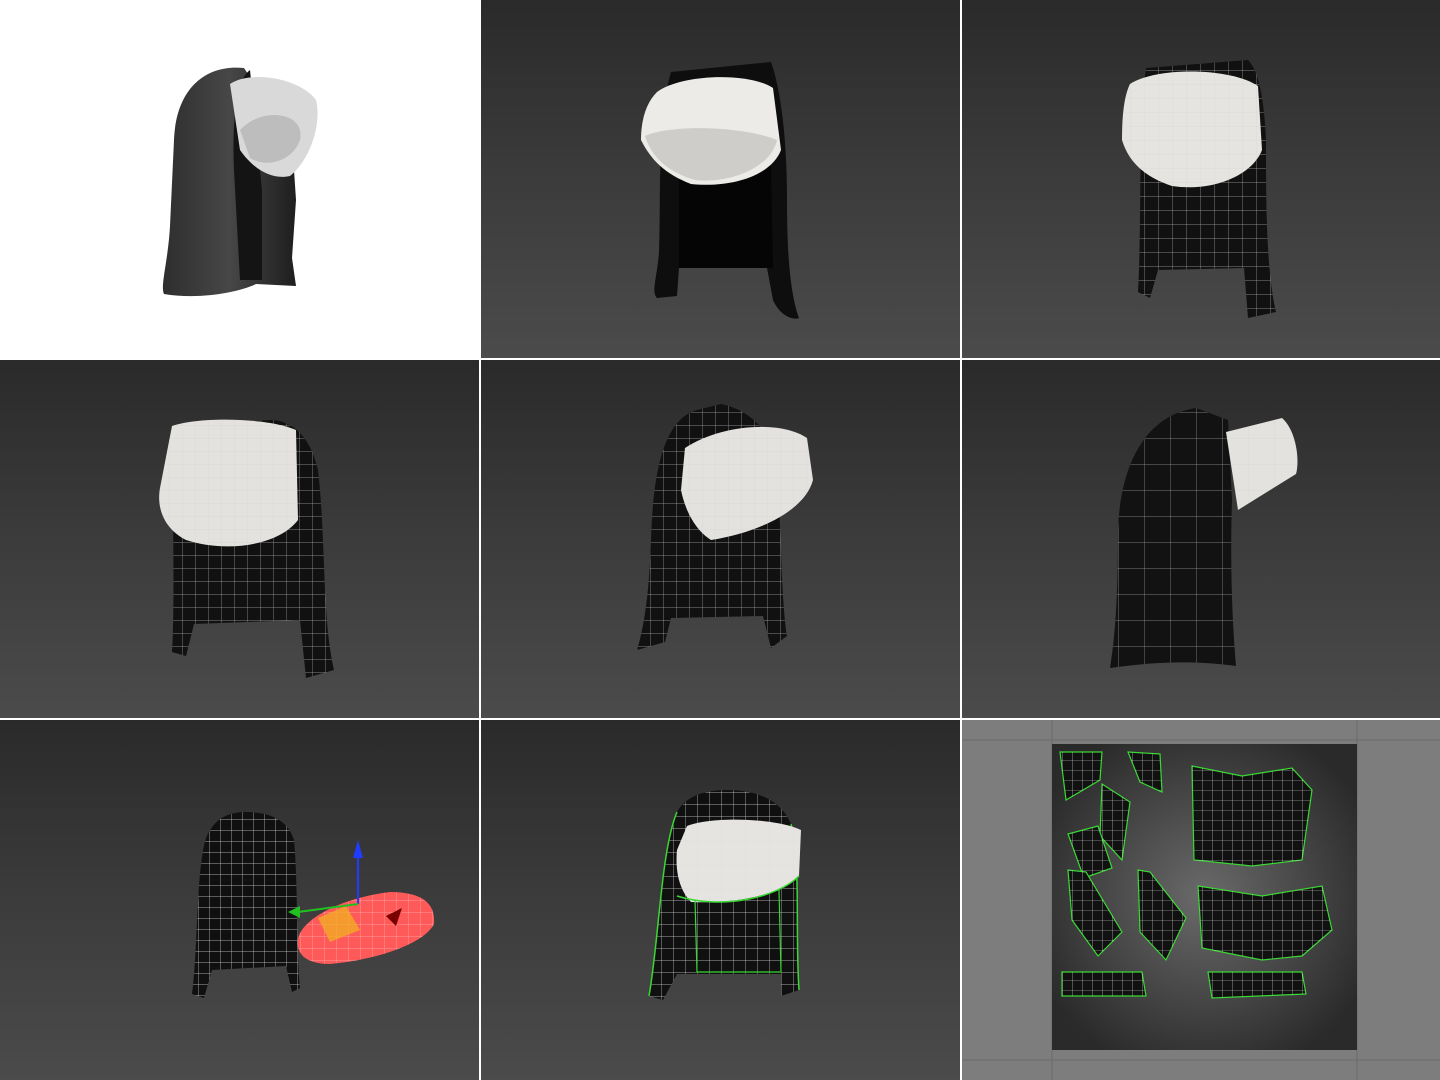 This screenshot has width=1440, height=1080. I want to click on panel-render-studio, so click(239, 179).